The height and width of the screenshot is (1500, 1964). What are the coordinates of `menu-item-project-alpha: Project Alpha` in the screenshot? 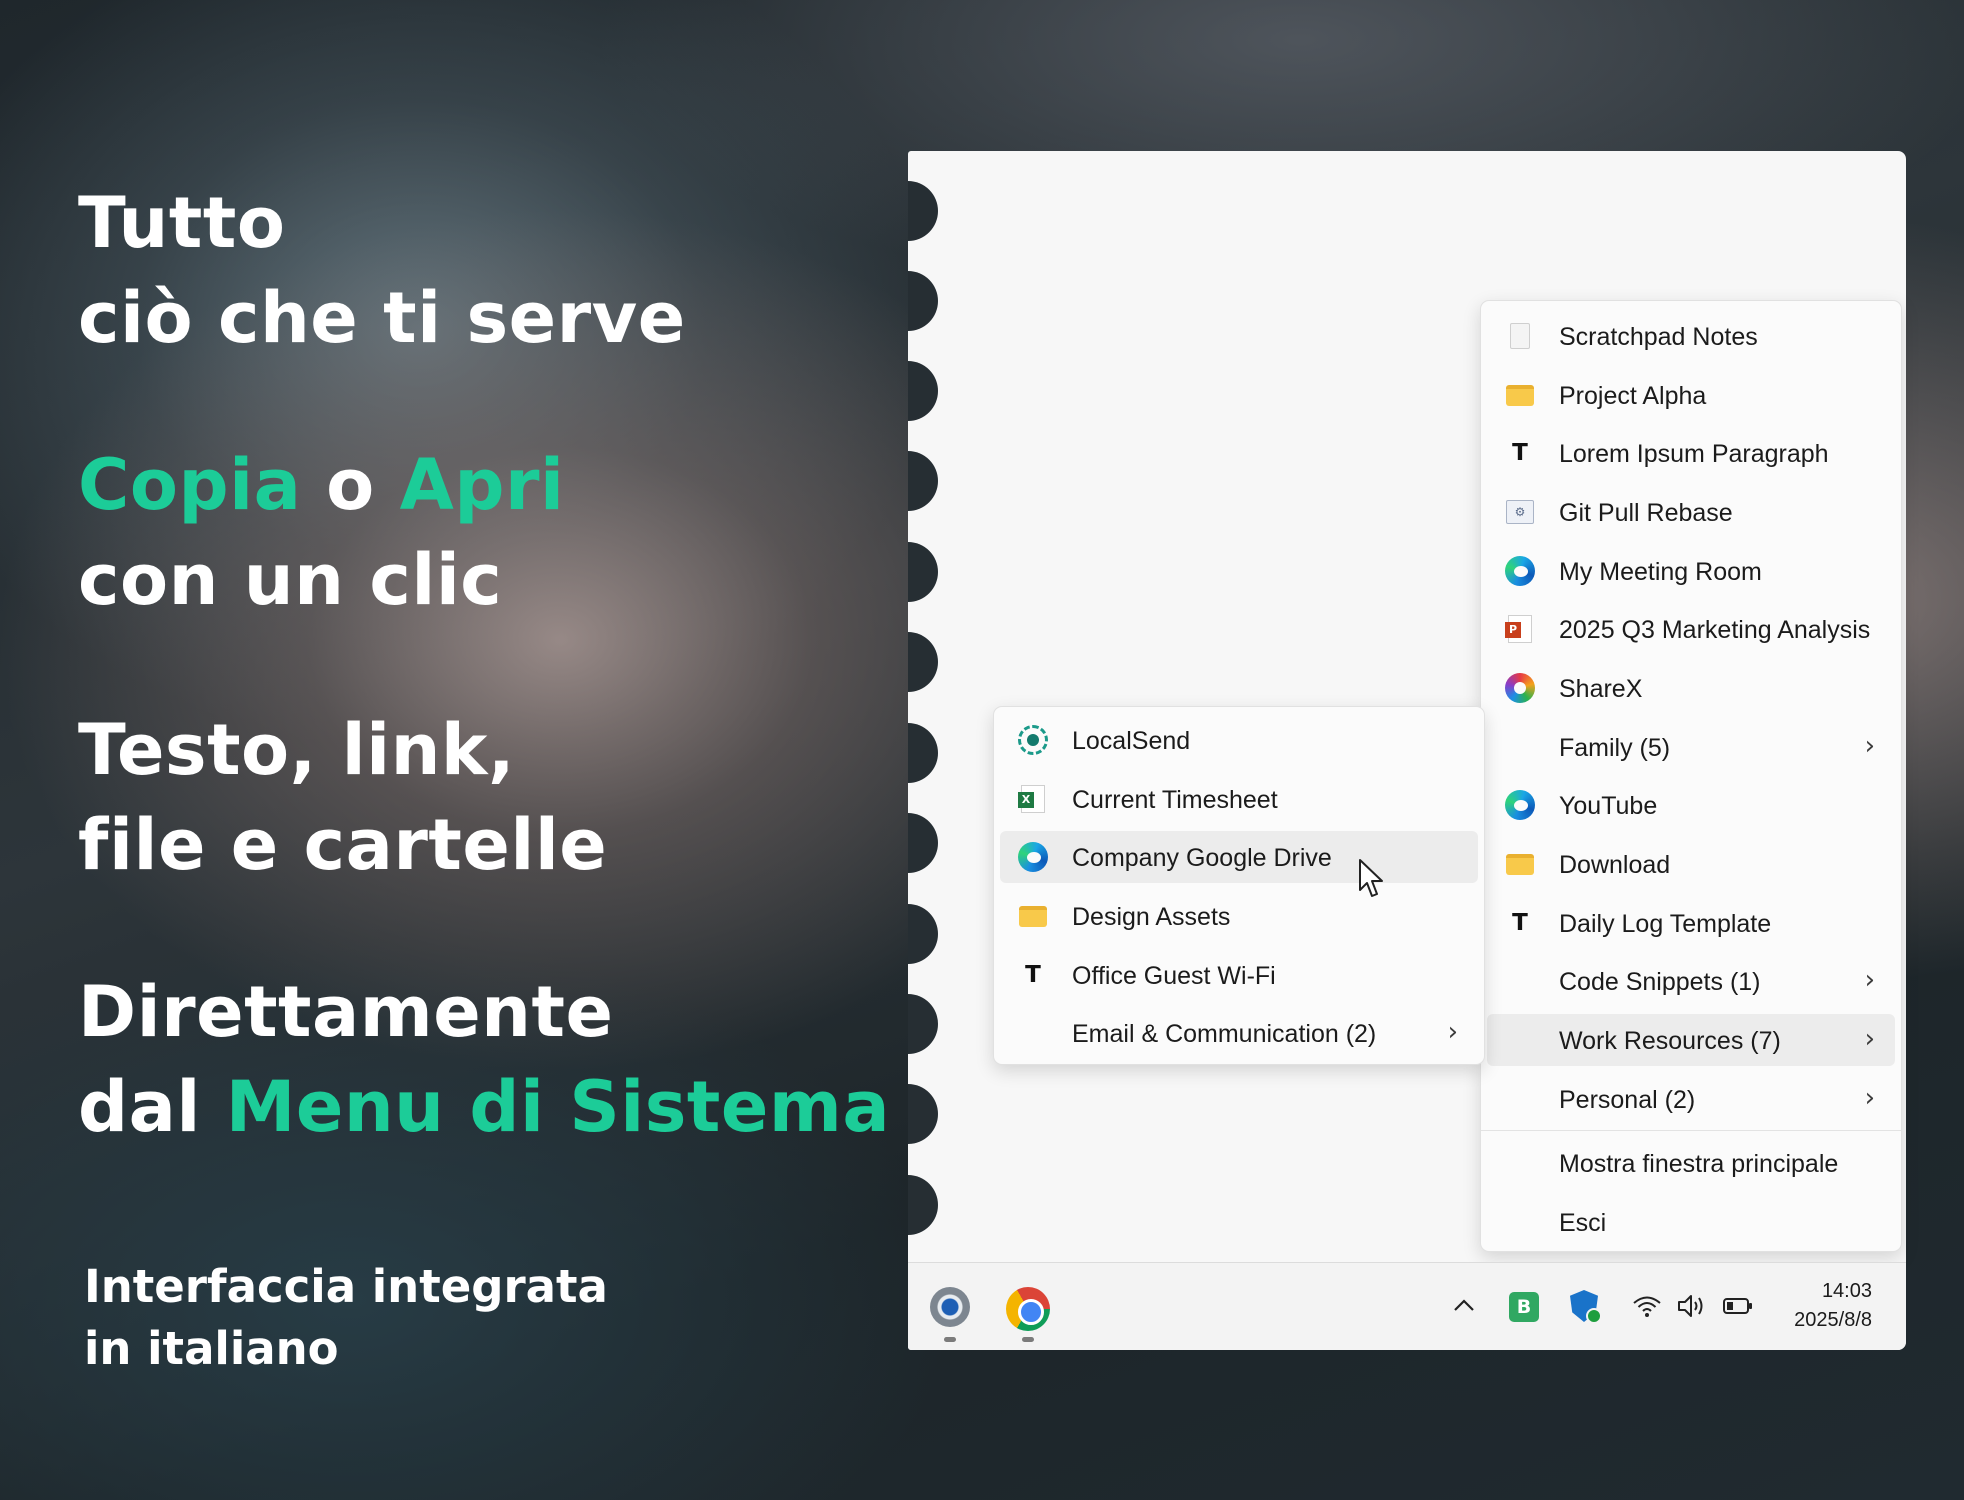 It's located at (1691, 395).